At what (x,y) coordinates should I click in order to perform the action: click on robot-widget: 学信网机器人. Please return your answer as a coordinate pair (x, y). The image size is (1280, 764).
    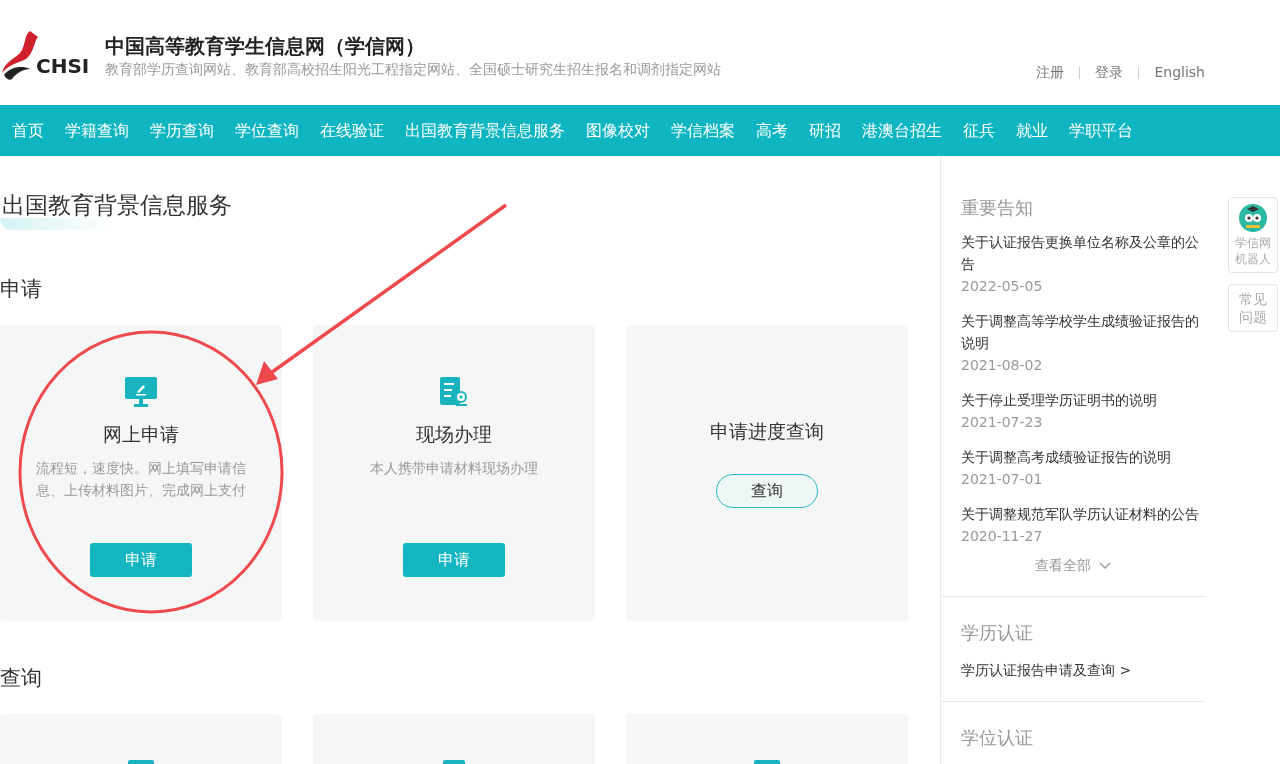
    Looking at the image, I should click on (1253, 235).